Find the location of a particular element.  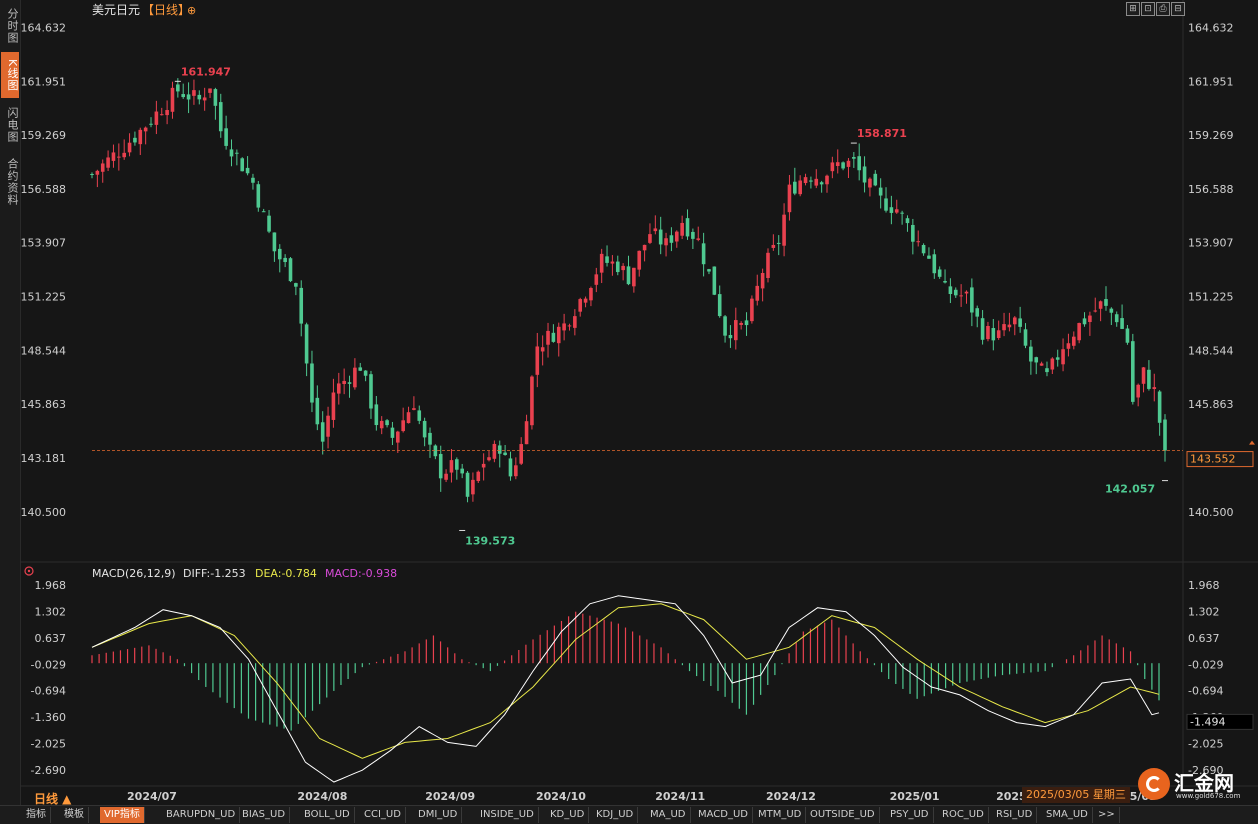

indicator-tab: BIAS_UD is located at coordinates (264, 815).